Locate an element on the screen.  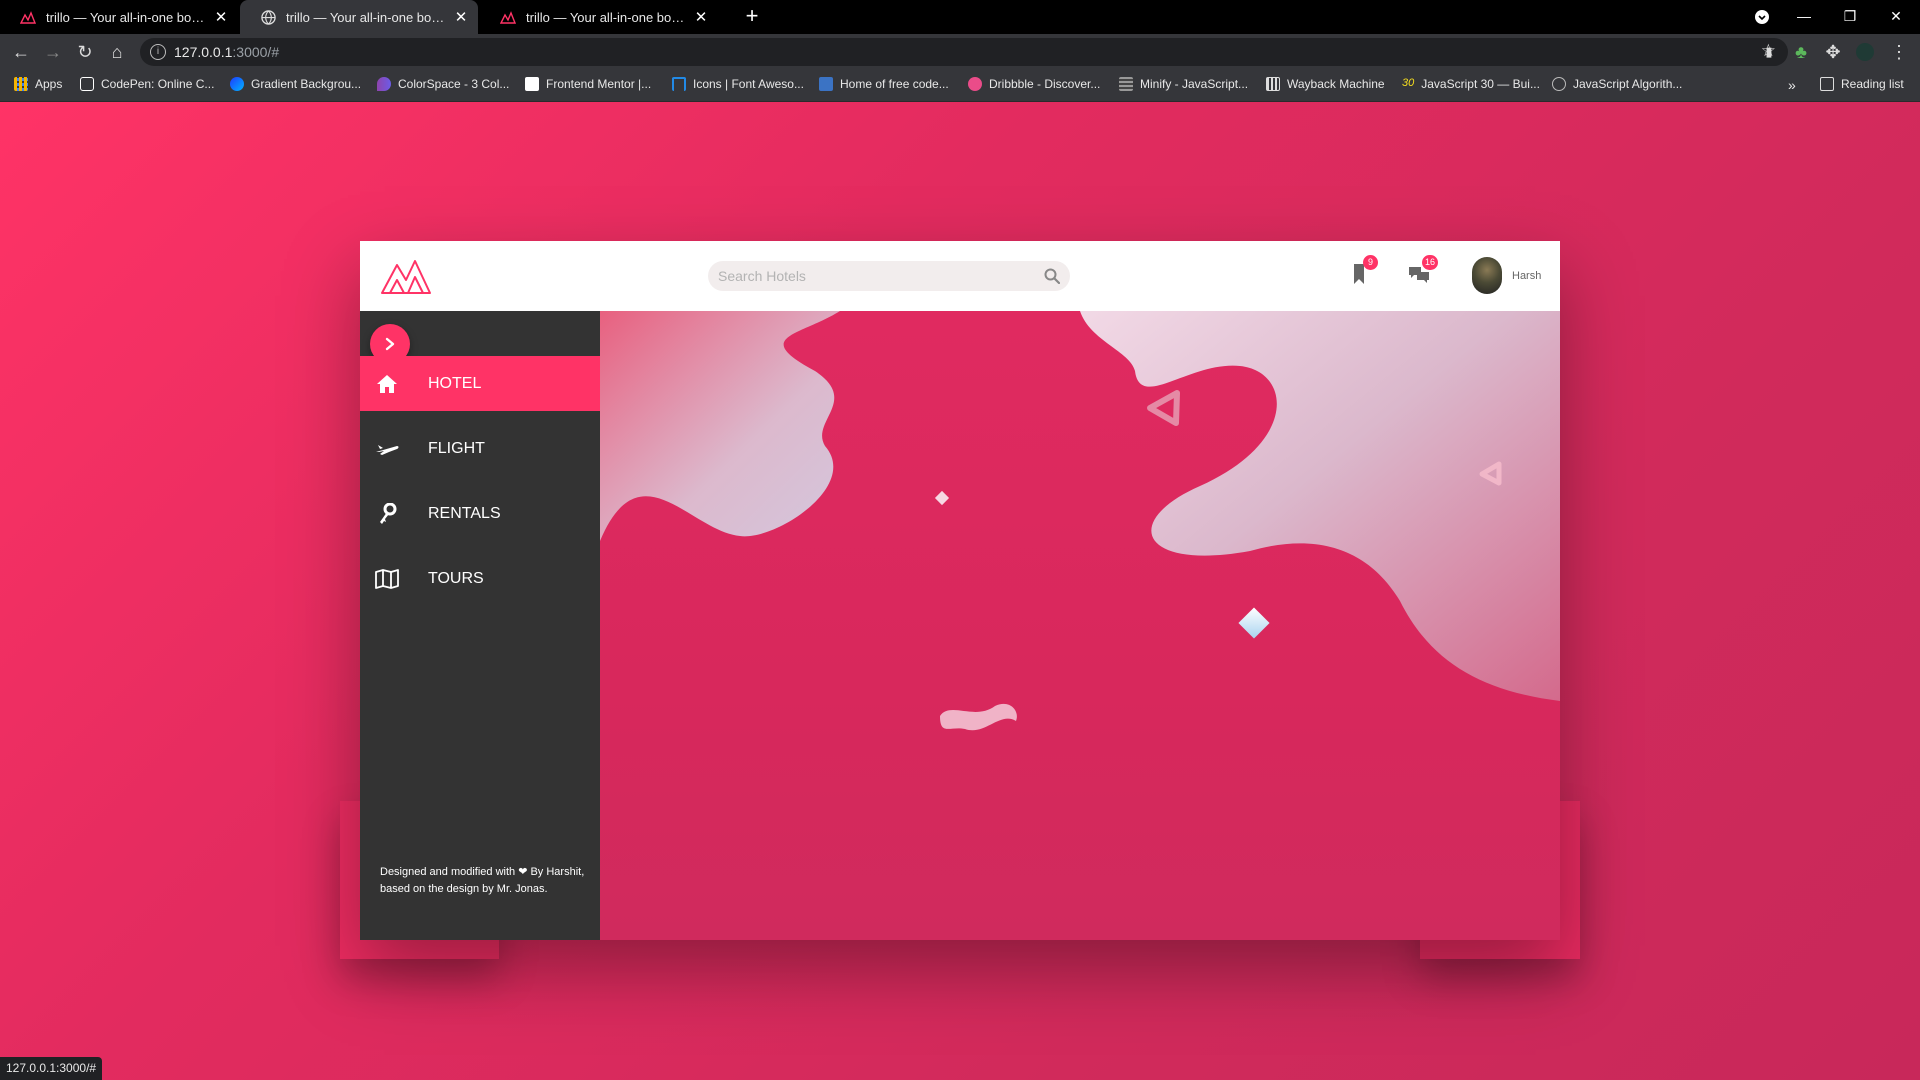
font-awesome-flag-icon is located at coordinates (679, 84).